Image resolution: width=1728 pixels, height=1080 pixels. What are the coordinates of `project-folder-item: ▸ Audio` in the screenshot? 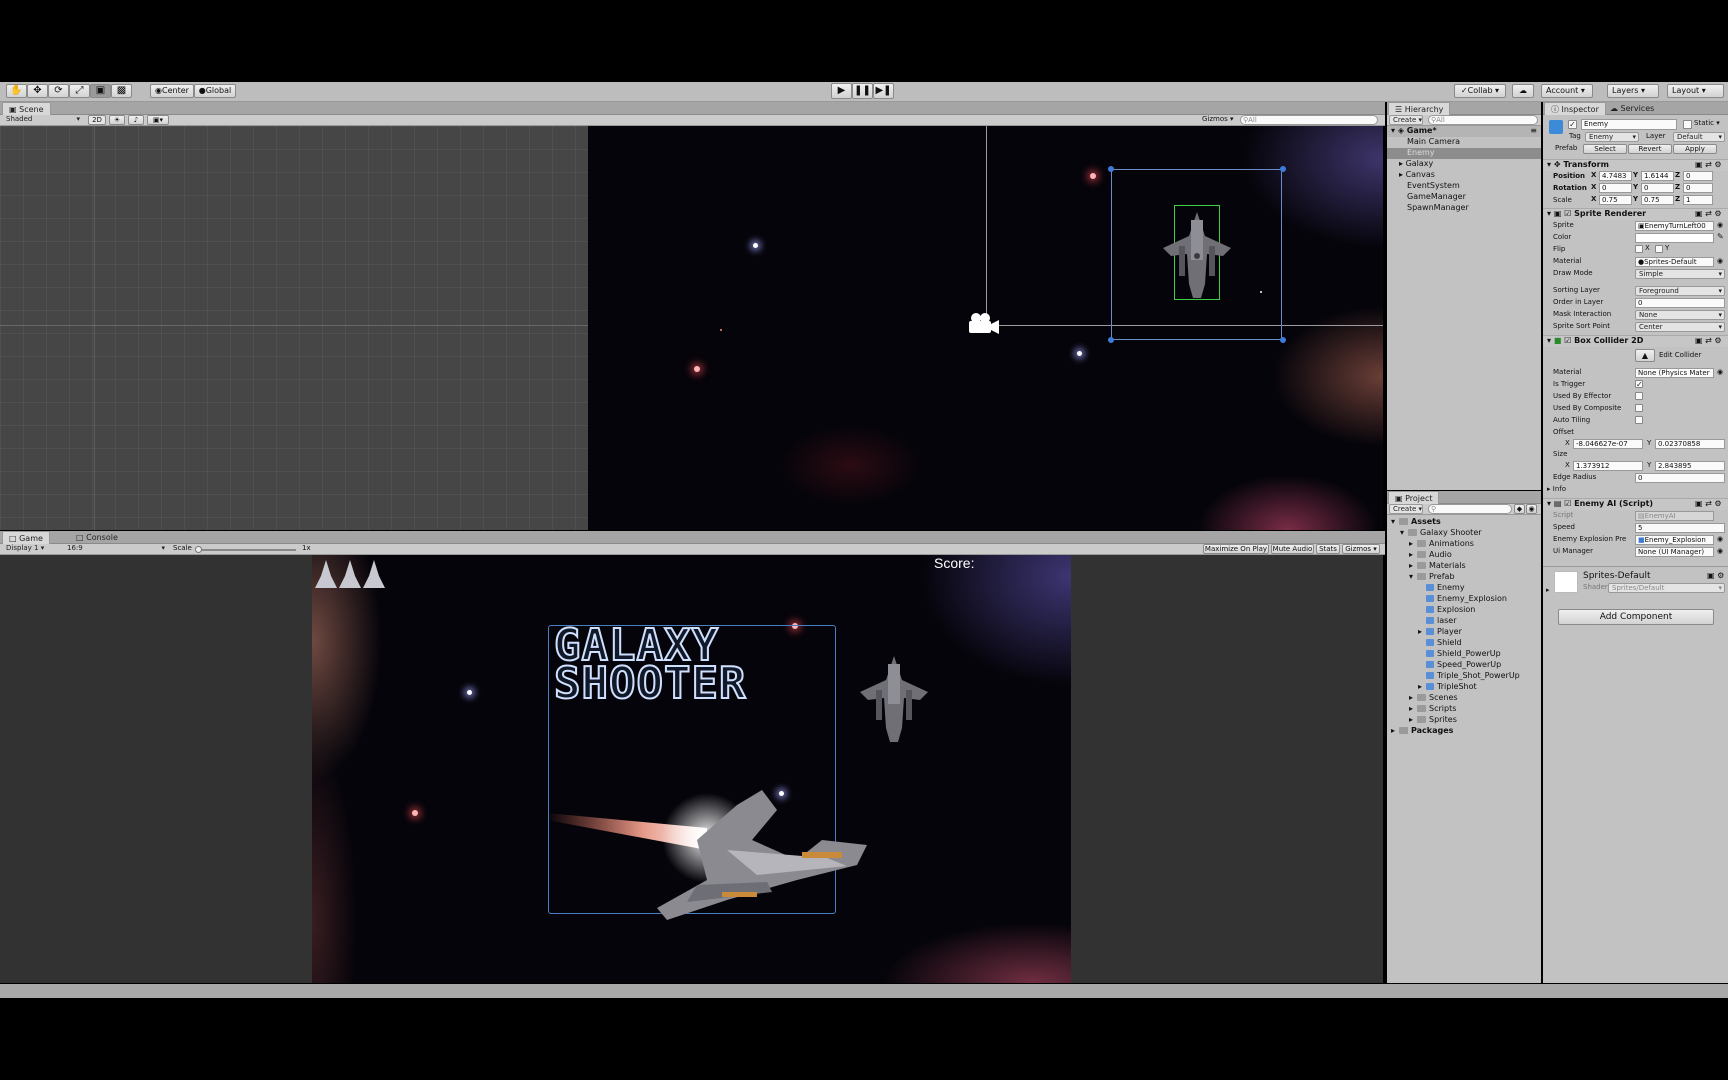 It's located at (1464, 555).